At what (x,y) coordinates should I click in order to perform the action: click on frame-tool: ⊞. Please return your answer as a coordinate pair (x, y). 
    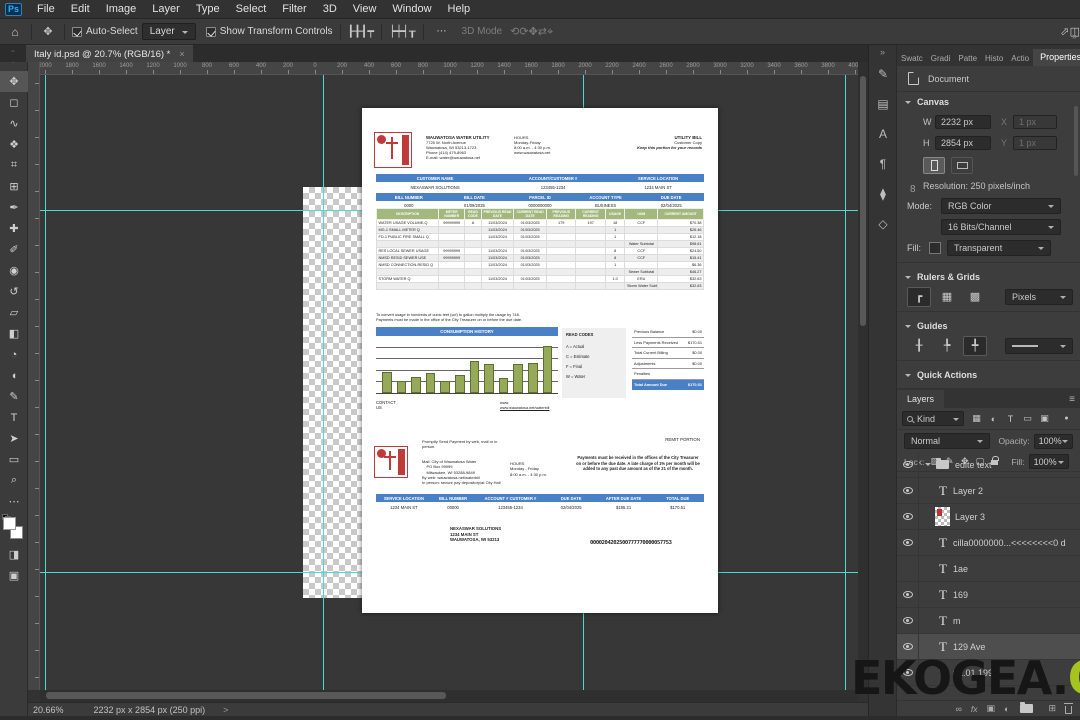
    Looking at the image, I should click on (14, 186).